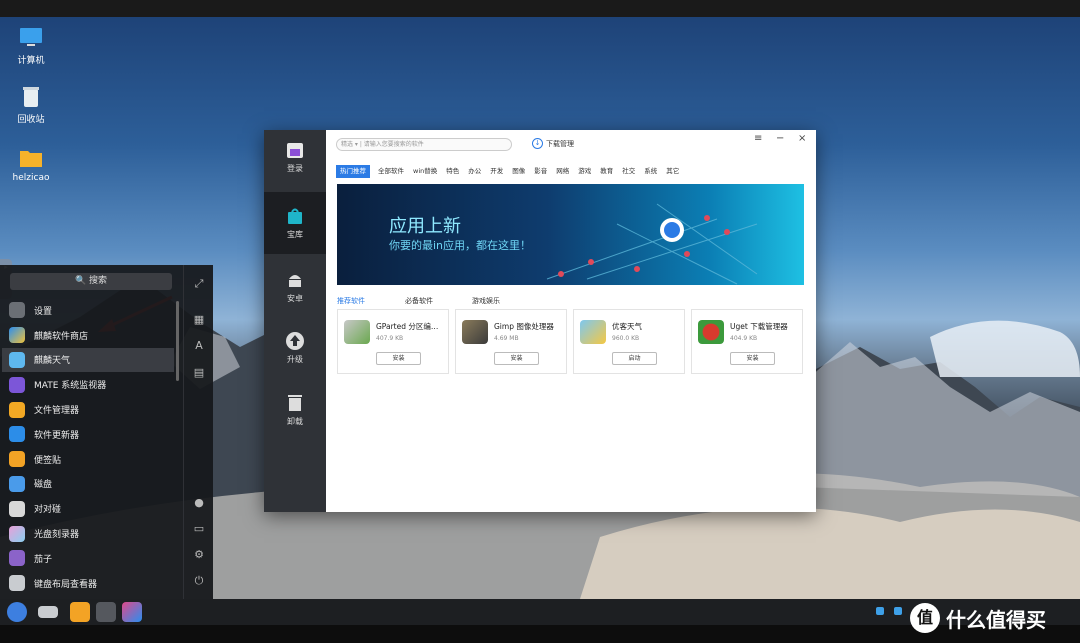  What do you see at coordinates (132, 612) in the screenshot?
I see `taskbar-store-icon` at bounding box center [132, 612].